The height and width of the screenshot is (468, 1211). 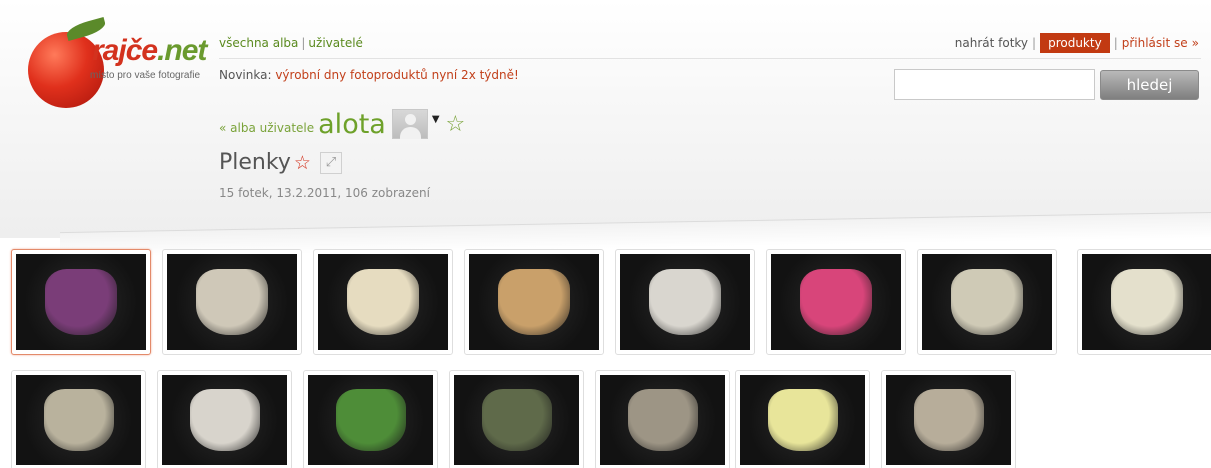 What do you see at coordinates (994, 84) in the screenshot?
I see `search-input` at bounding box center [994, 84].